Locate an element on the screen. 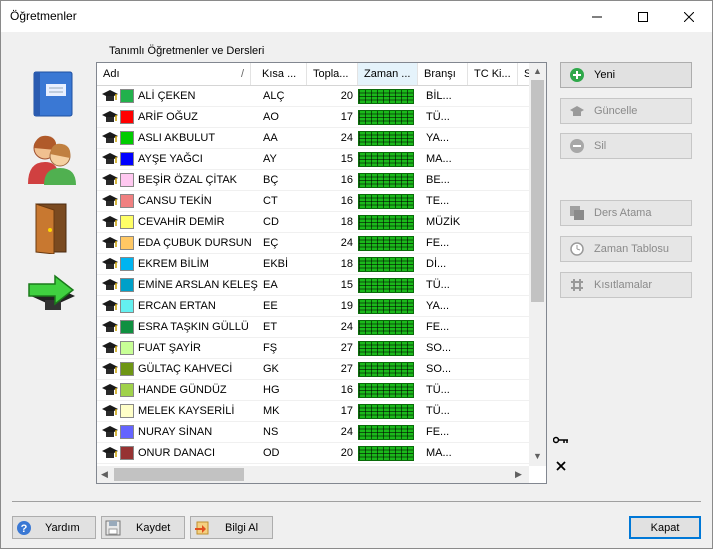 The image size is (713, 549). scroll-right-icon: ▶ is located at coordinates (518, 474).